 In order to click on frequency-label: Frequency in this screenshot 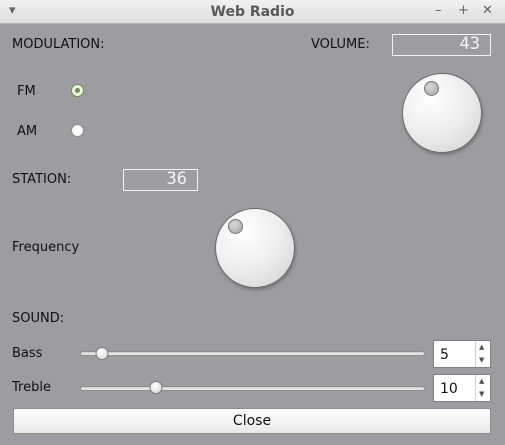, I will do `click(46, 247)`.